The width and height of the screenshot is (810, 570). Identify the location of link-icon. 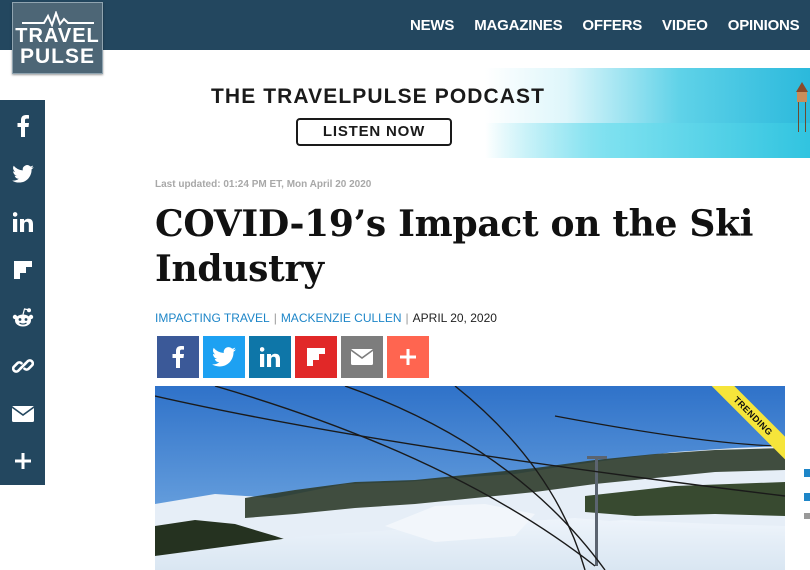
(22, 366).